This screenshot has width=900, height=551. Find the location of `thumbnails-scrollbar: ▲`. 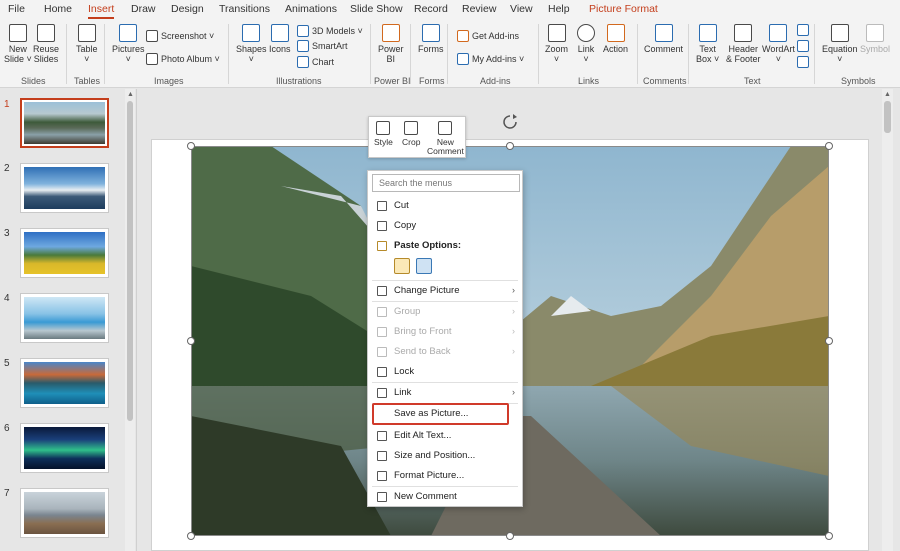

thumbnails-scrollbar: ▲ is located at coordinates (130, 320).